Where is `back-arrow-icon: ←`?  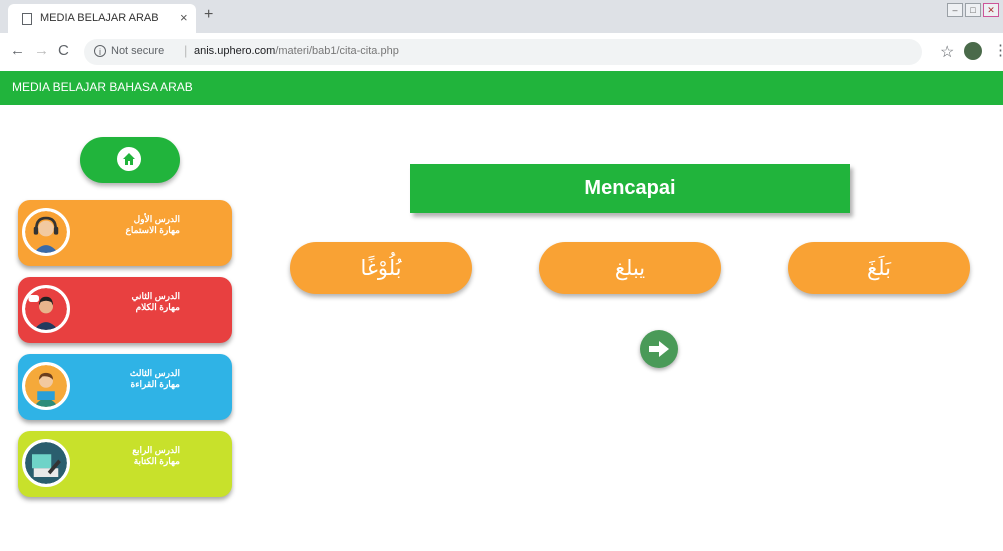
back-arrow-icon: ← is located at coordinates (17, 50).